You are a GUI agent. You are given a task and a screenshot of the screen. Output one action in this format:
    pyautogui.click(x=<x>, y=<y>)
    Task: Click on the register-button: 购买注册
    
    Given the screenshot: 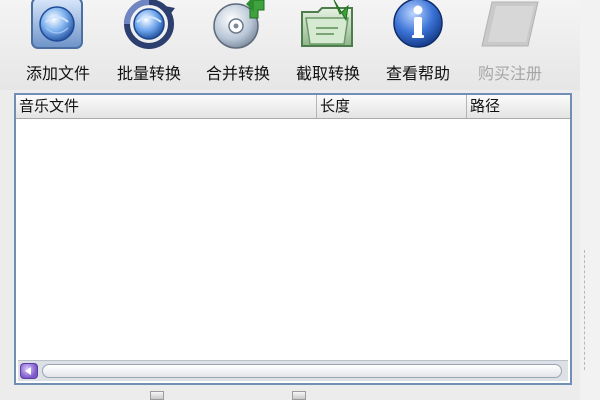 What is the action you would take?
    pyautogui.click(x=510, y=44)
    